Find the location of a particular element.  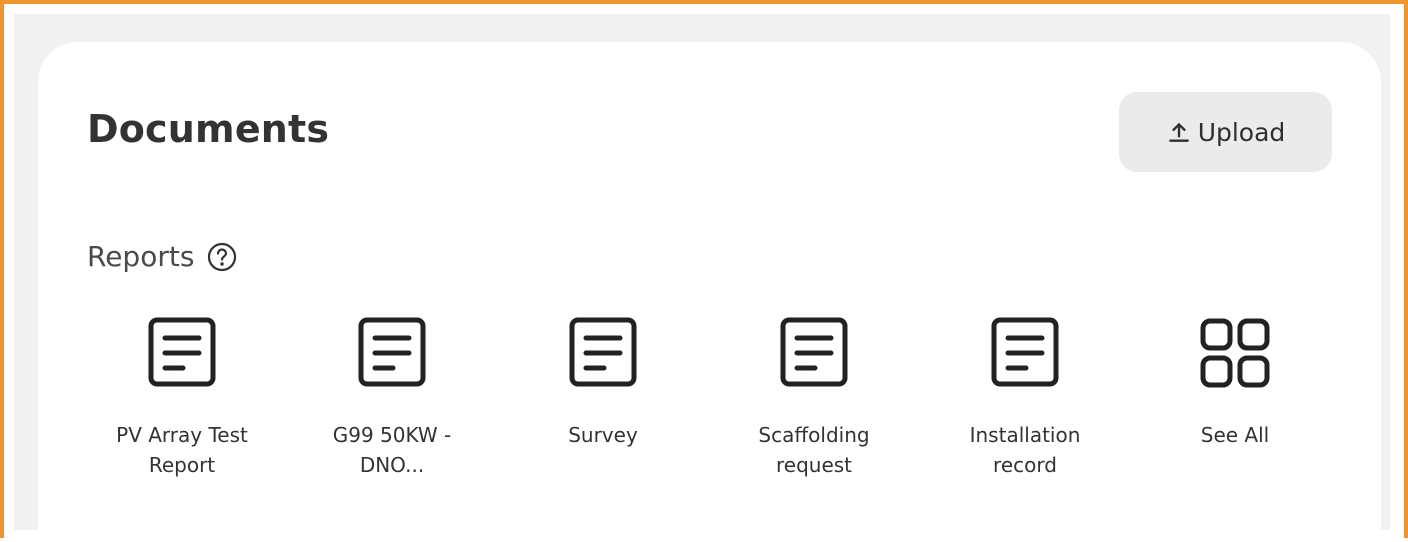

report-tile: PV Array Test Report is located at coordinates (182, 397).